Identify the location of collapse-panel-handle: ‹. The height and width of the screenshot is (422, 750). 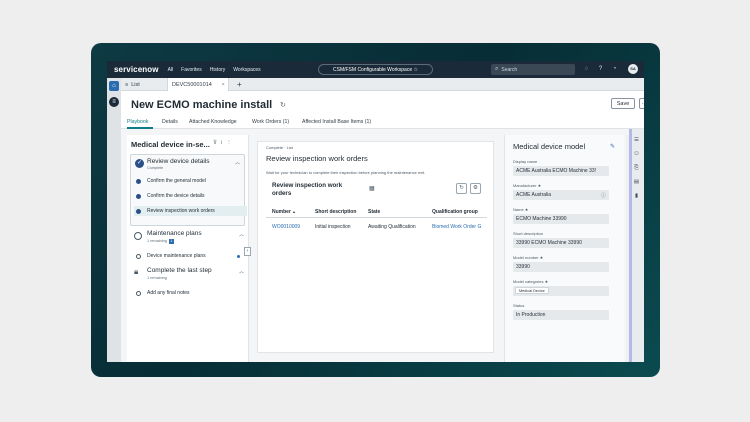
(247, 251).